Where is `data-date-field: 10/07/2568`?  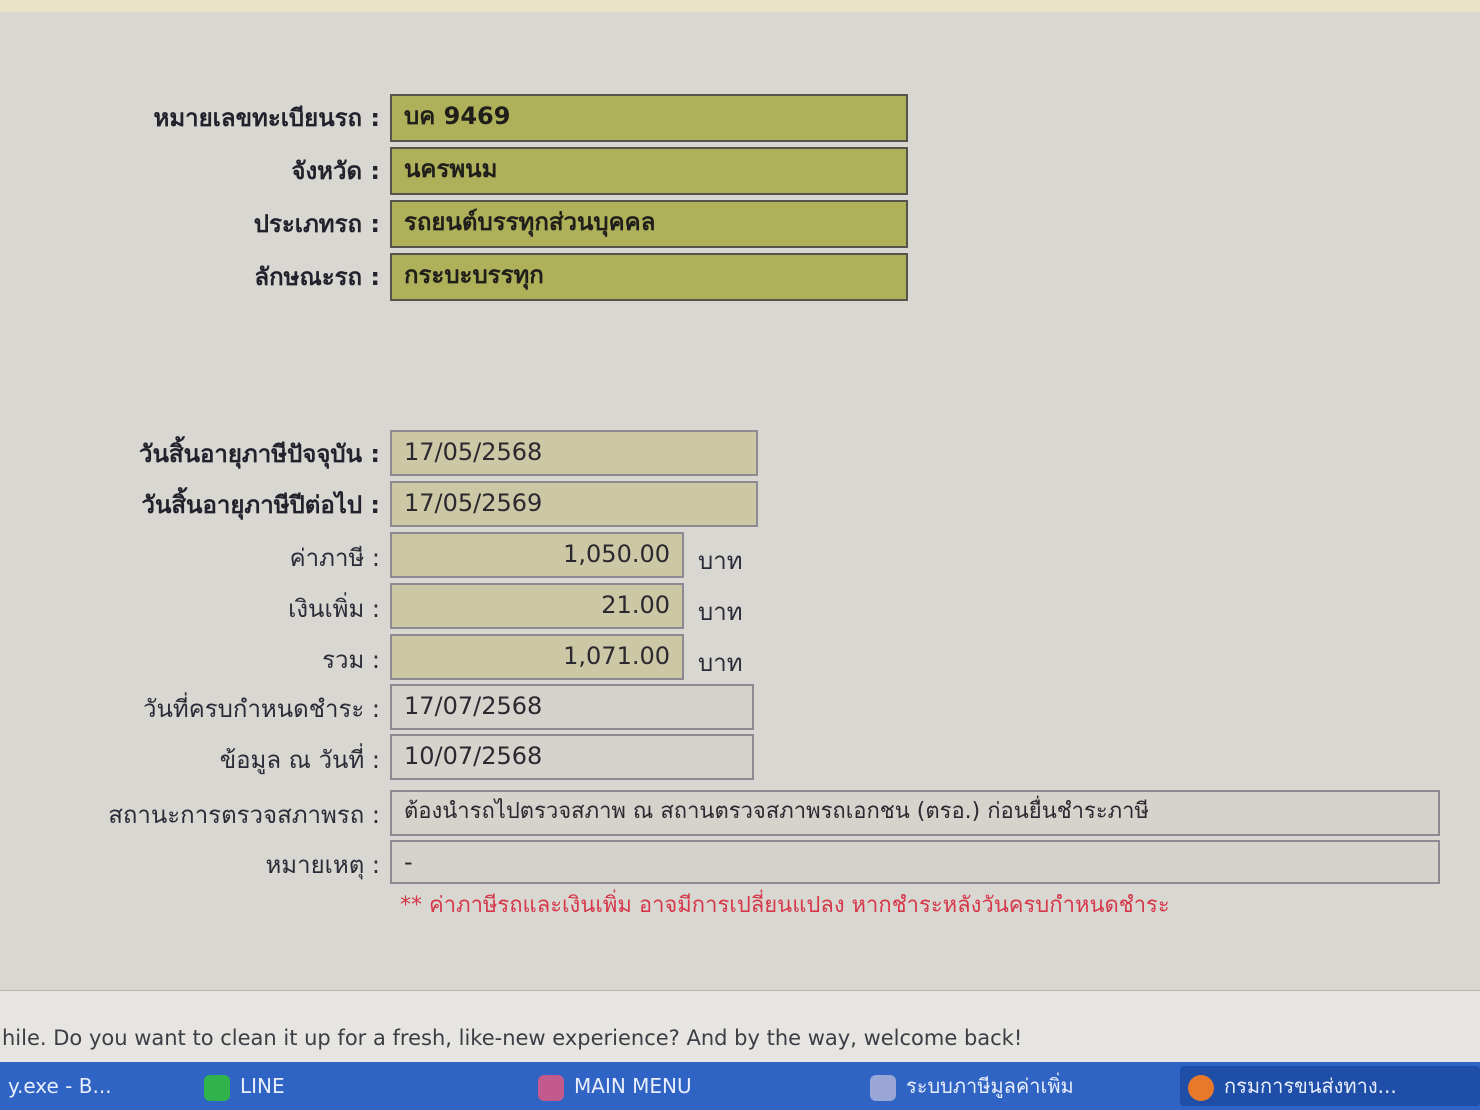
data-date-field: 10/07/2568 is located at coordinates (572, 757).